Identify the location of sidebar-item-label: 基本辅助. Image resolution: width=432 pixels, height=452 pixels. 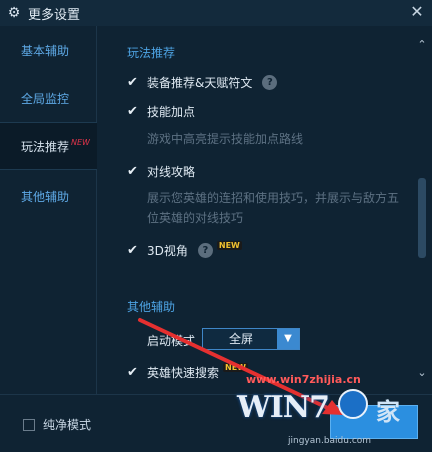
(45, 50).